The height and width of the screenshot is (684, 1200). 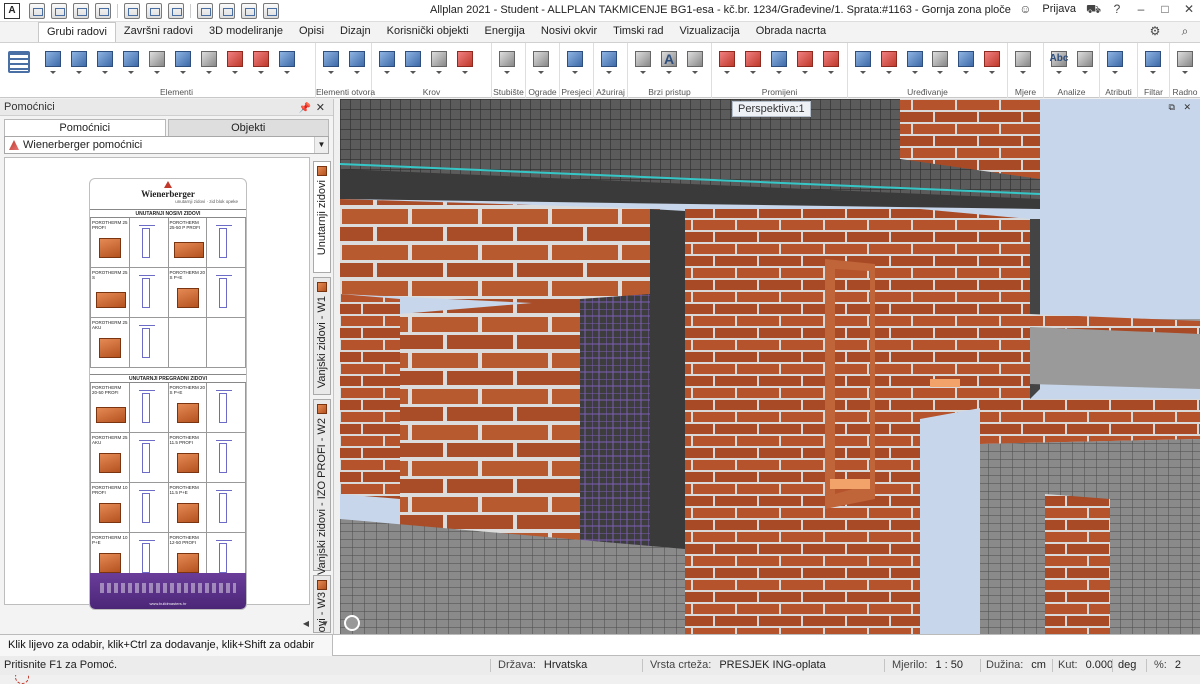 What do you see at coordinates (59, 10) in the screenshot?
I see `open-project-icon` at bounding box center [59, 10].